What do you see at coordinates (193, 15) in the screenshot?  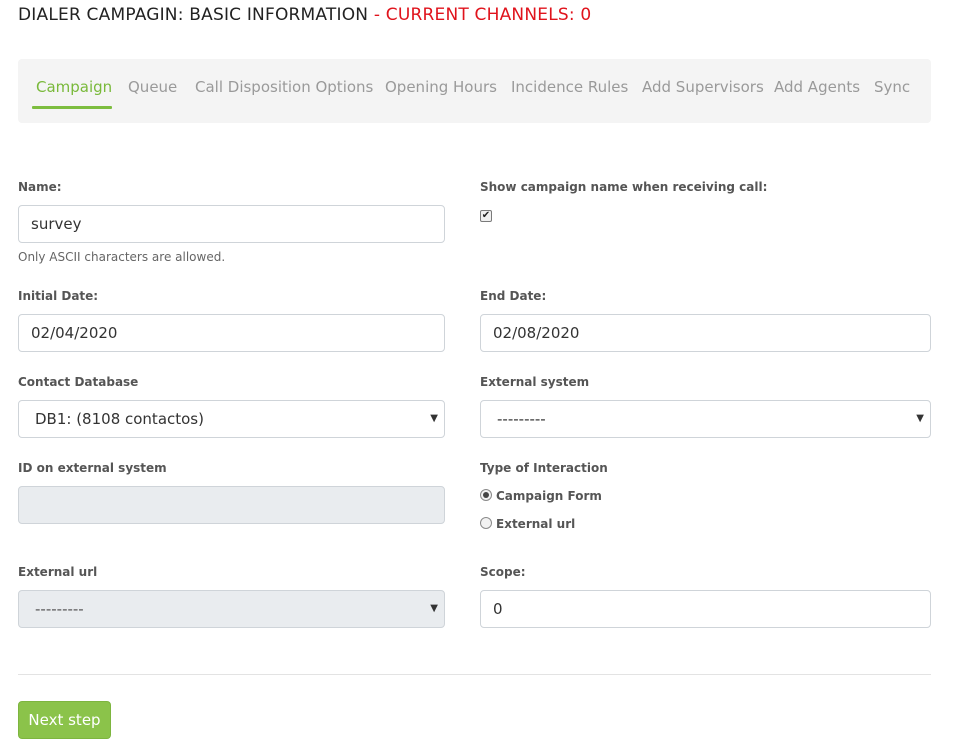 I see `page-title-text: DIALER CAMPAGIN: BASIC INFORMATION` at bounding box center [193, 15].